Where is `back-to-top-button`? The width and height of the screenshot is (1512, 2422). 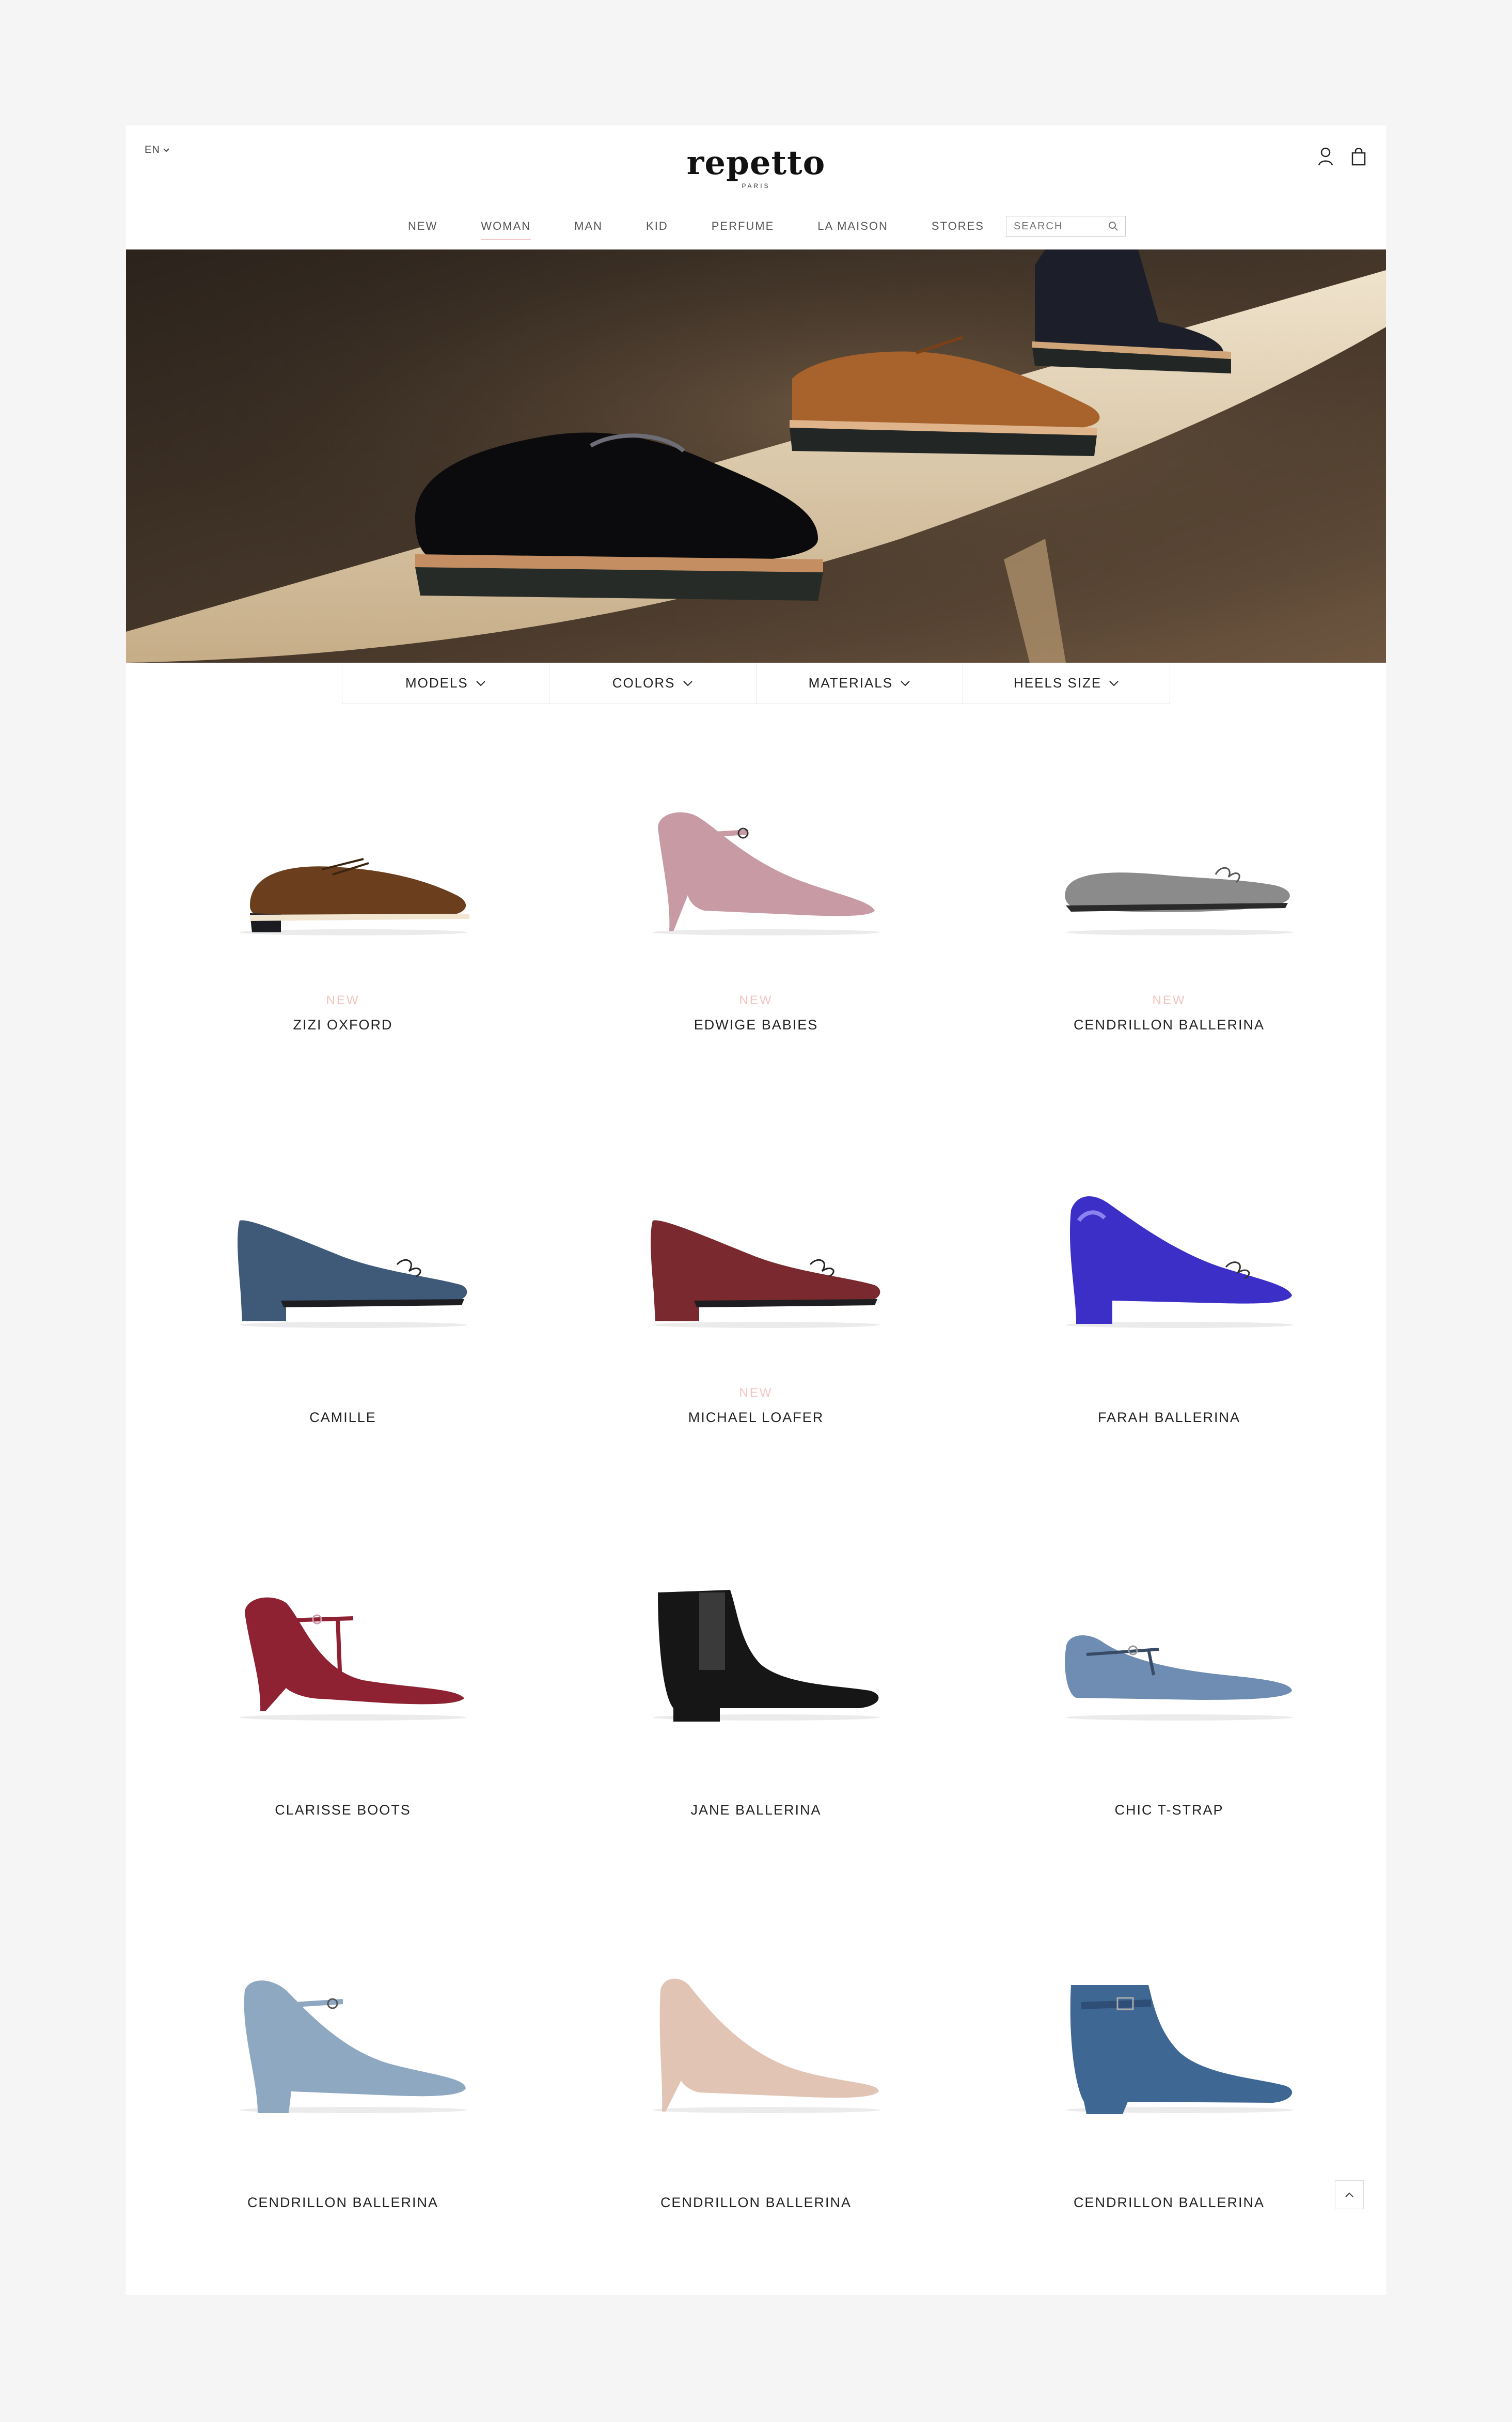
back-to-top-button is located at coordinates (1349, 2194).